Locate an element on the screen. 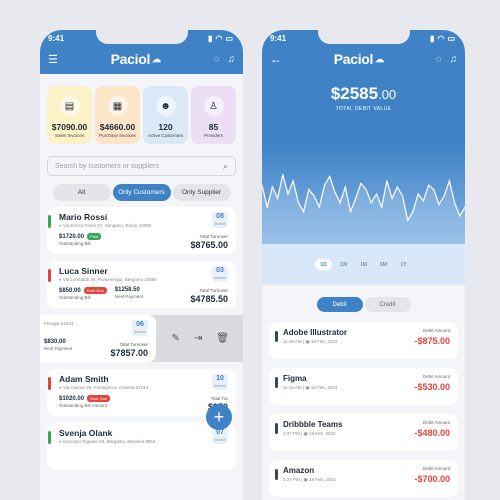  back-arrow-icon: ← is located at coordinates (276, 59).